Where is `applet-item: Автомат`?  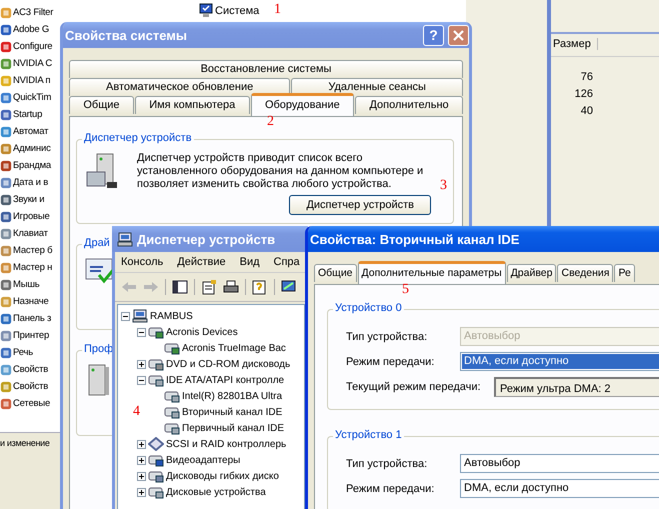 applet-item: Автомат is located at coordinates (30, 131).